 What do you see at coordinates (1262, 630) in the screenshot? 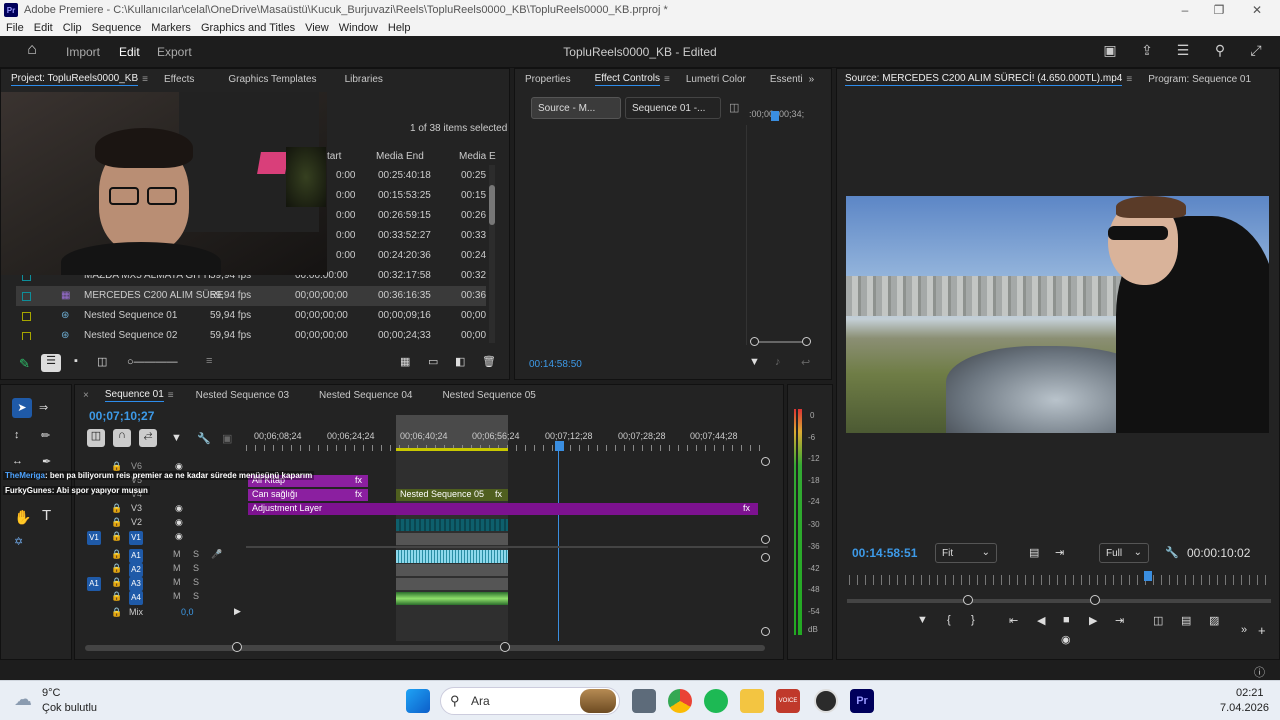
I see `add-button-icon: +` at bounding box center [1262, 630].